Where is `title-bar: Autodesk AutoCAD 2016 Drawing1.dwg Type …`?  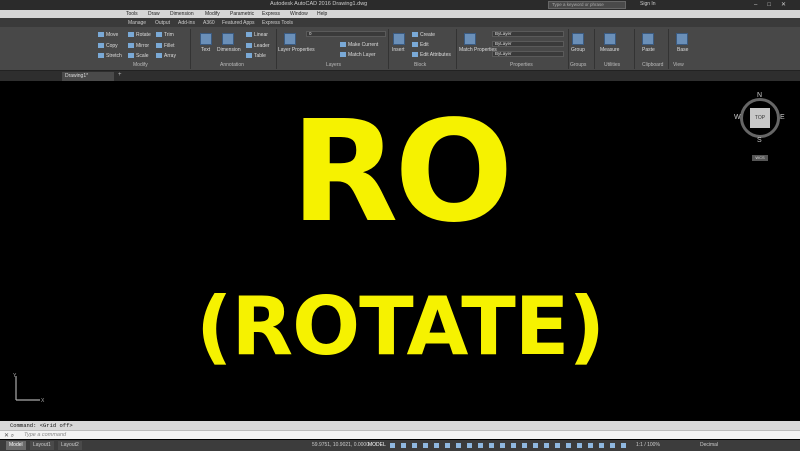 title-bar: Autodesk AutoCAD 2016 Drawing1.dwg Type … is located at coordinates (400, 5).